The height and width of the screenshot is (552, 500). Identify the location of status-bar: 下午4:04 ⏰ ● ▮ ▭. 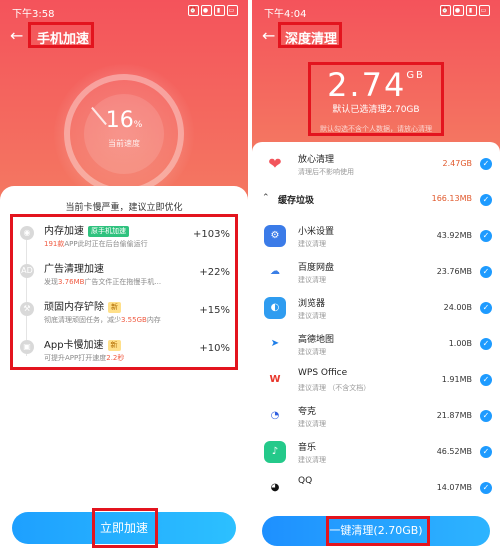
(376, 11).